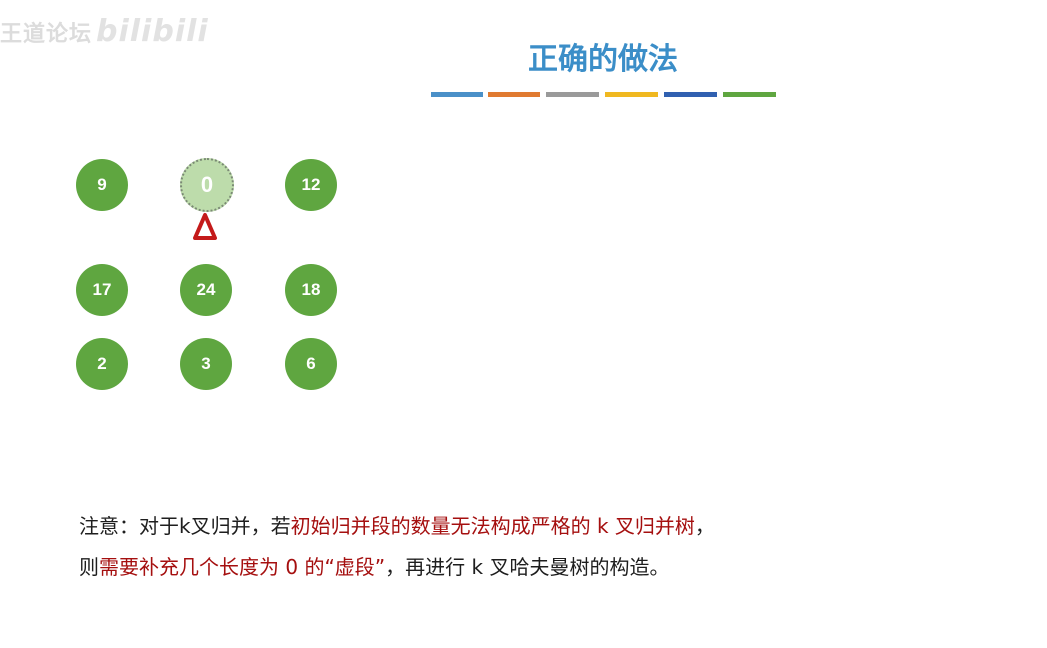 The width and height of the screenshot is (1047, 648). I want to click on node-17: 17, so click(102, 290).